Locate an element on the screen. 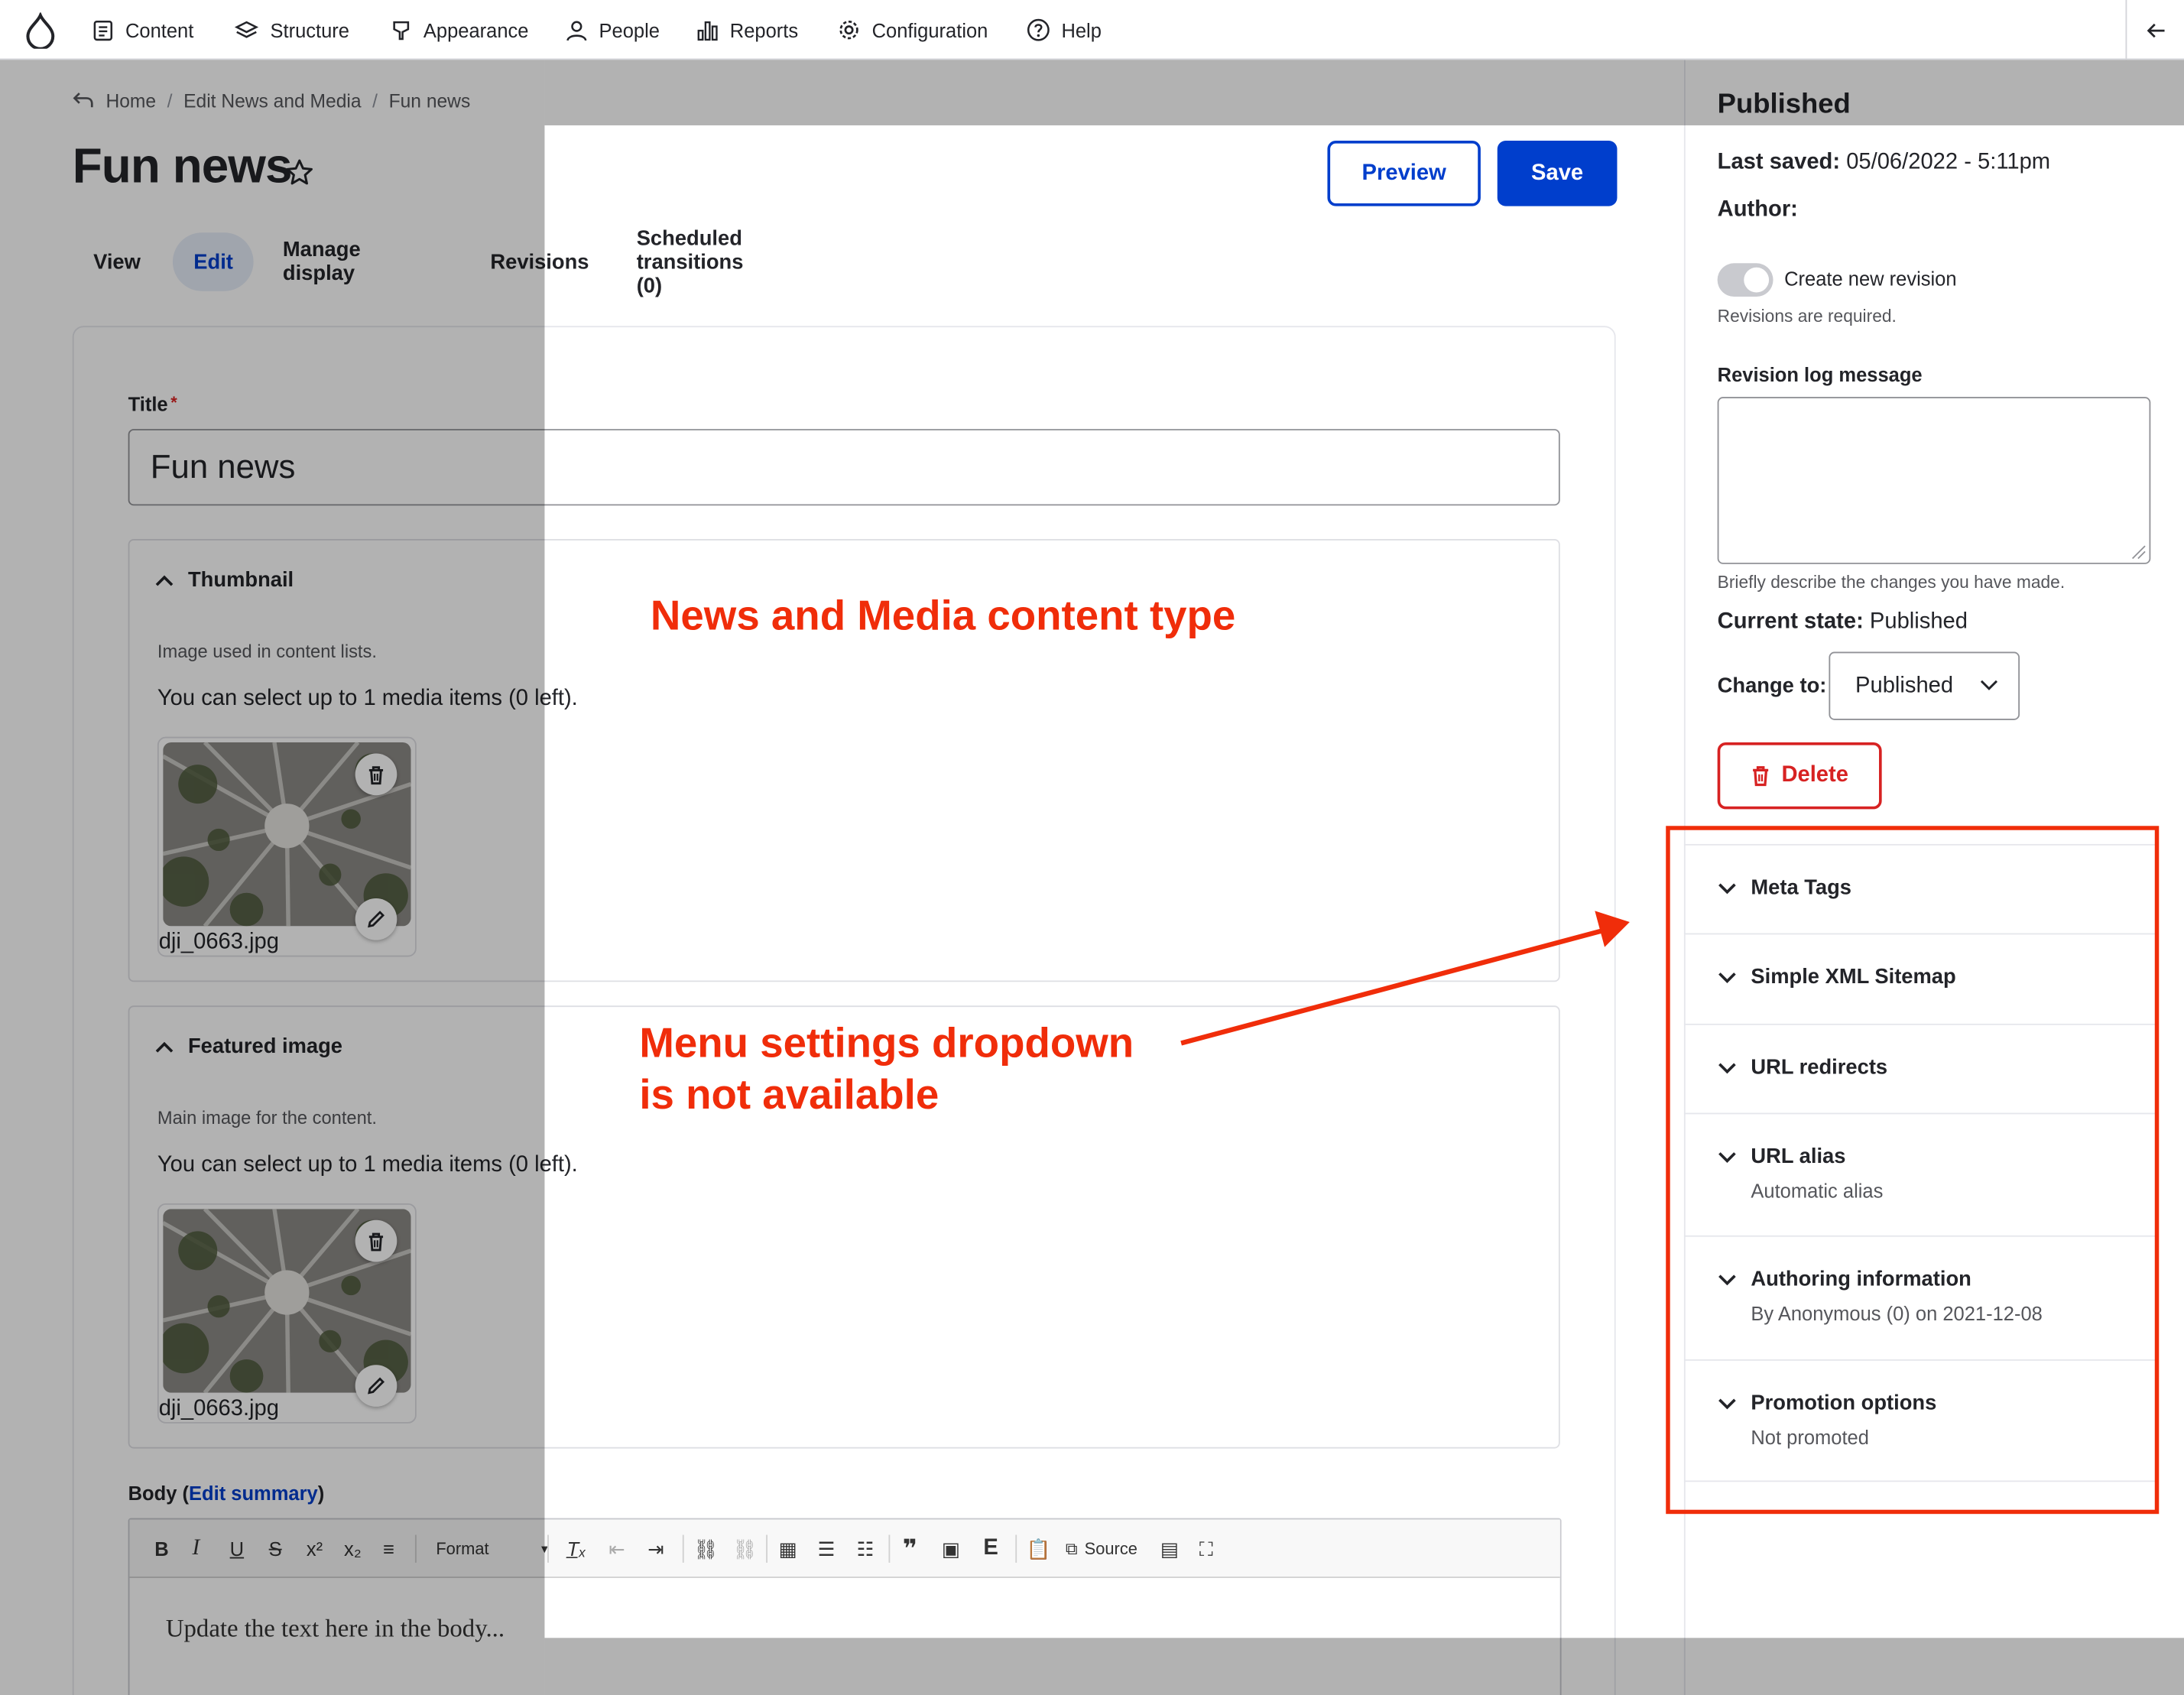 This screenshot has height=1695, width=2184. maximize-icon: ⛶ is located at coordinates (1206, 1548).